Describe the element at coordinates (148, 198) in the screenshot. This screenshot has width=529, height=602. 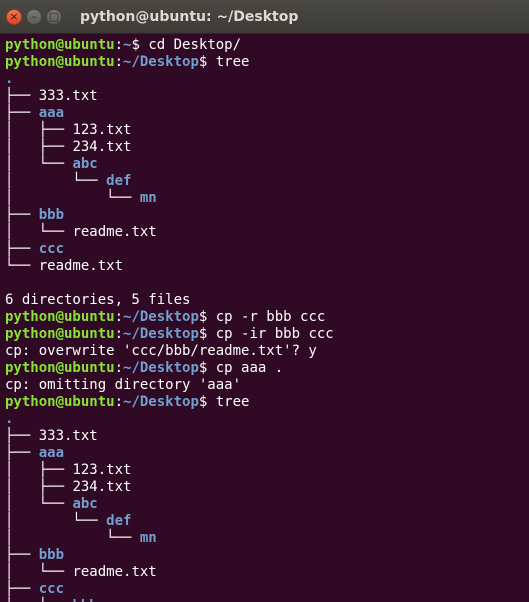
I see `tree-directory: mn` at that location.